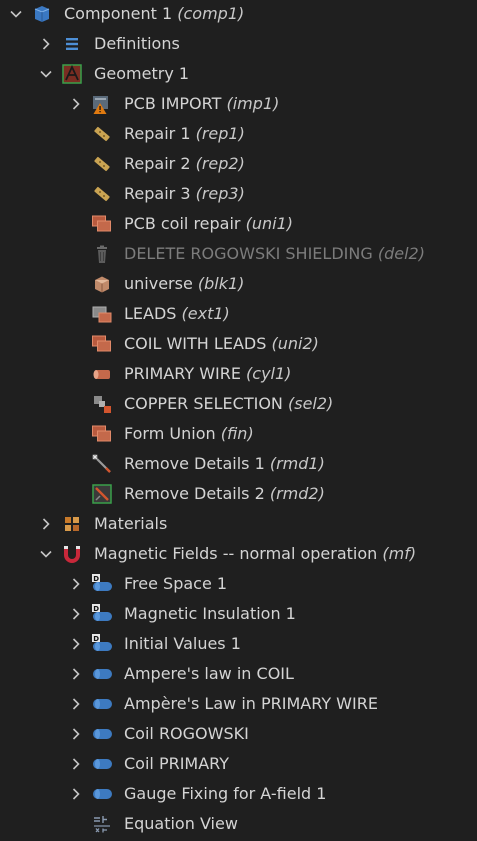 This screenshot has height=841, width=477. I want to click on component-cube-icon, so click(42, 14).